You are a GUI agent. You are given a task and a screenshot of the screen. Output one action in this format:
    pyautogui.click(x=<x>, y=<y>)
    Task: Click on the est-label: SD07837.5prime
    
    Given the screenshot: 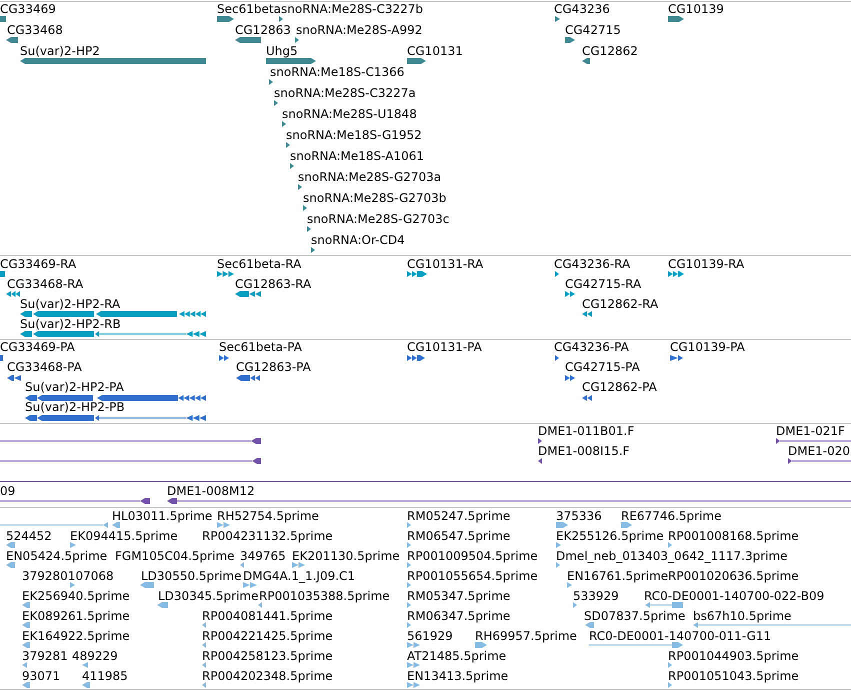 What is the action you would take?
    pyautogui.click(x=635, y=616)
    